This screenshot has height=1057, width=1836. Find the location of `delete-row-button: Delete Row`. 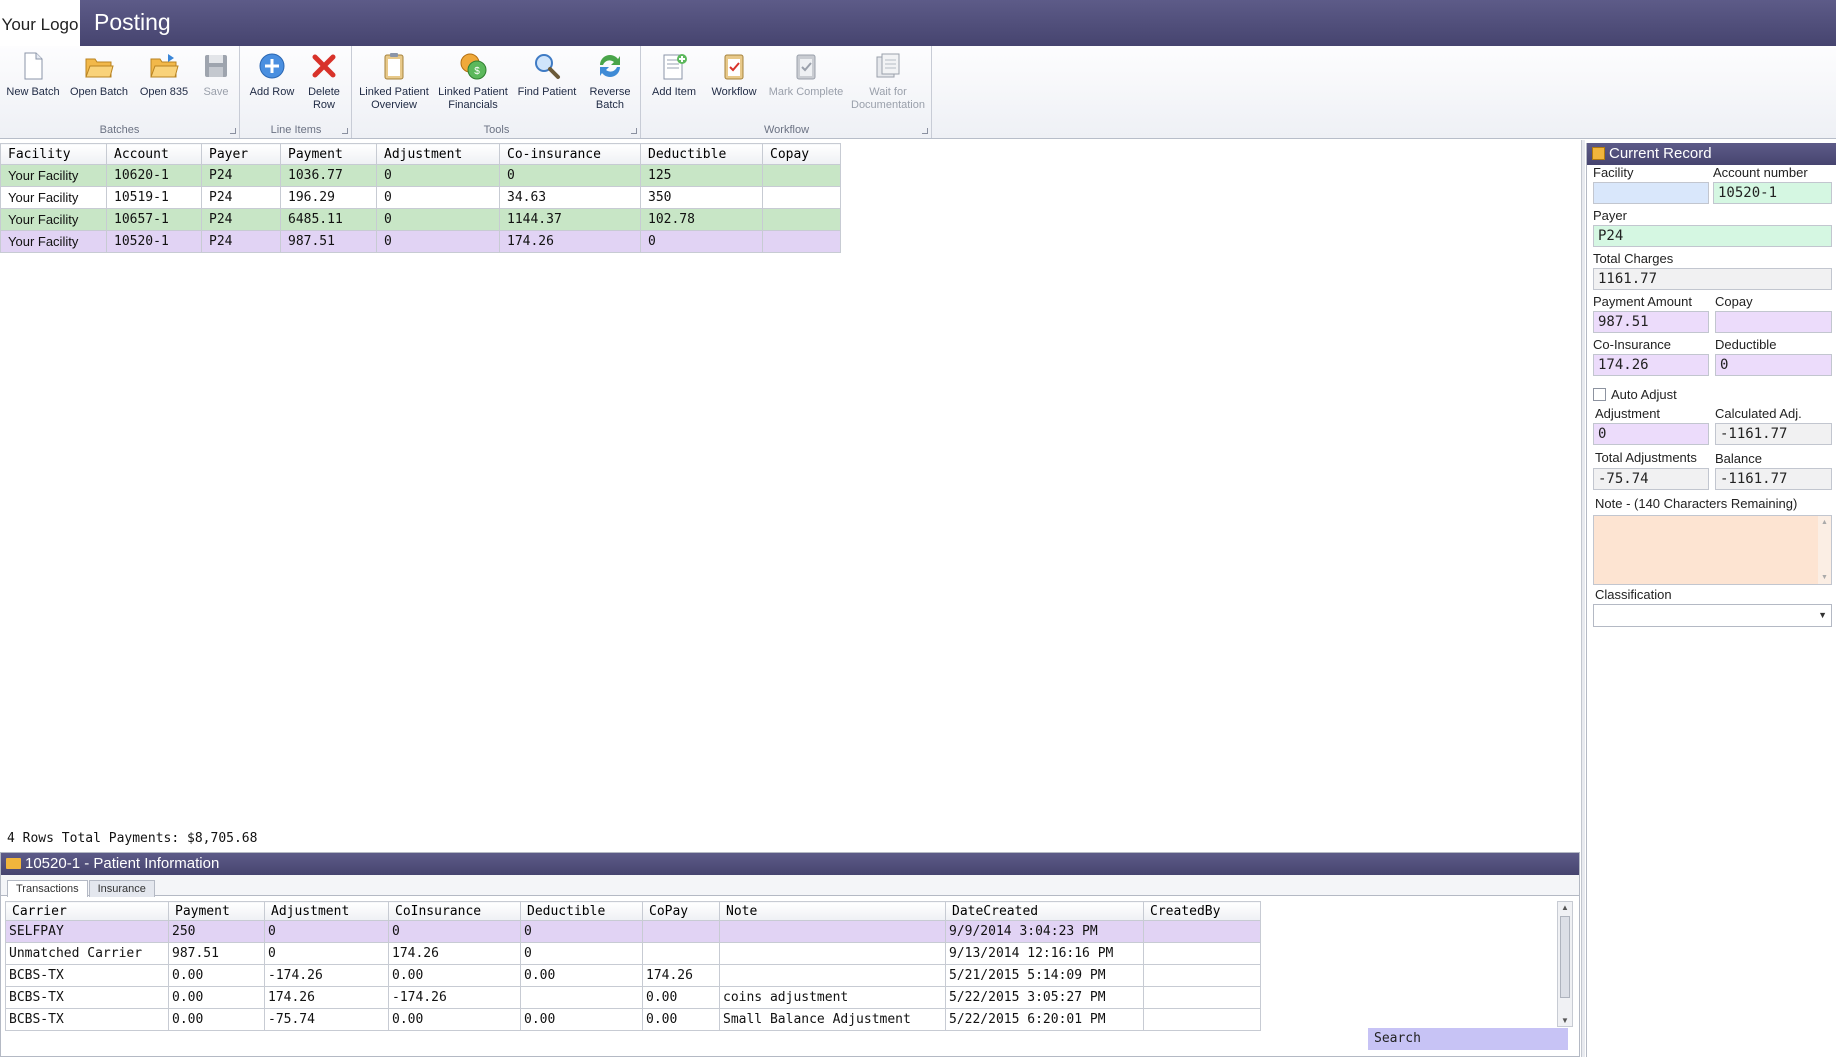

delete-row-button: Delete Row is located at coordinates (324, 81).